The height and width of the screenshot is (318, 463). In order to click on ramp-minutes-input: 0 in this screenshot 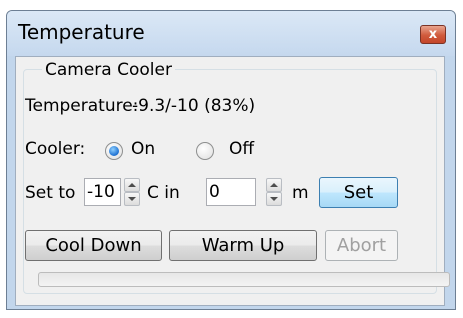, I will do `click(231, 192)`.